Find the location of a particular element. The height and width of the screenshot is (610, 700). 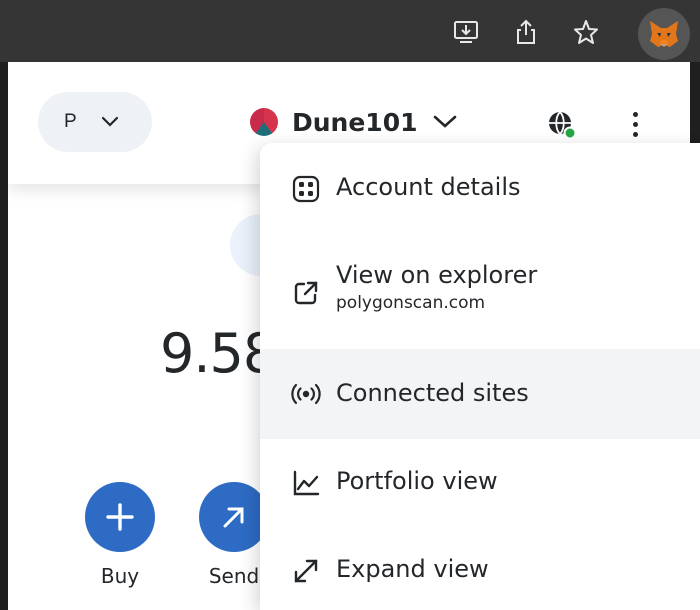

menu-item-label: Connected sites is located at coordinates (432, 393).